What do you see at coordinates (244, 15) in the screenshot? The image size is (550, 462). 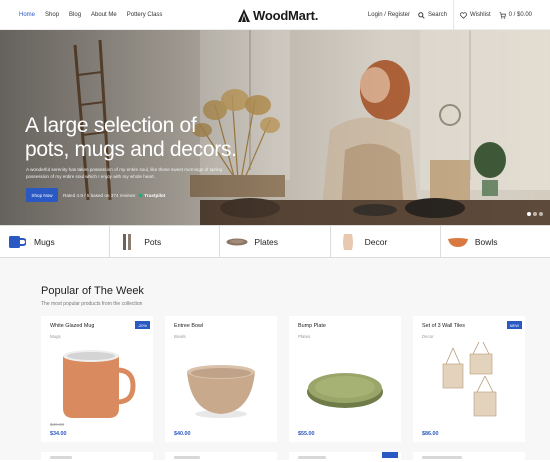 I see `logo-icon` at bounding box center [244, 15].